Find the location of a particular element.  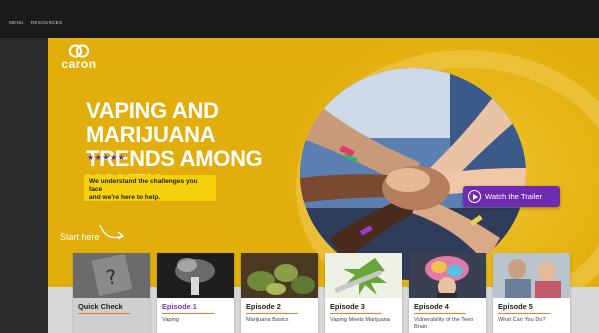

marijuana-buds-image is located at coordinates (279, 275).